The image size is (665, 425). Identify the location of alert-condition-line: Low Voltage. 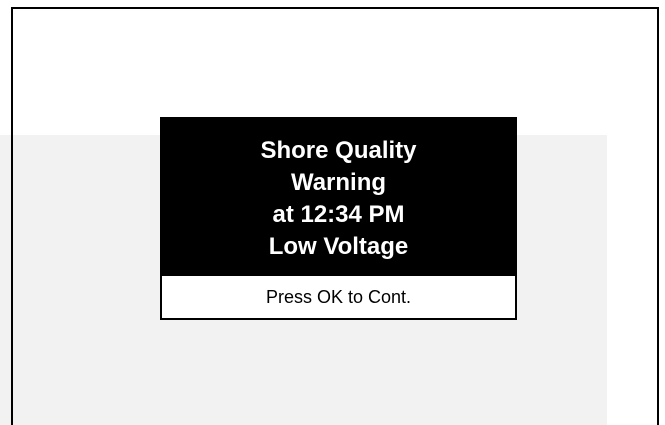
(338, 246).